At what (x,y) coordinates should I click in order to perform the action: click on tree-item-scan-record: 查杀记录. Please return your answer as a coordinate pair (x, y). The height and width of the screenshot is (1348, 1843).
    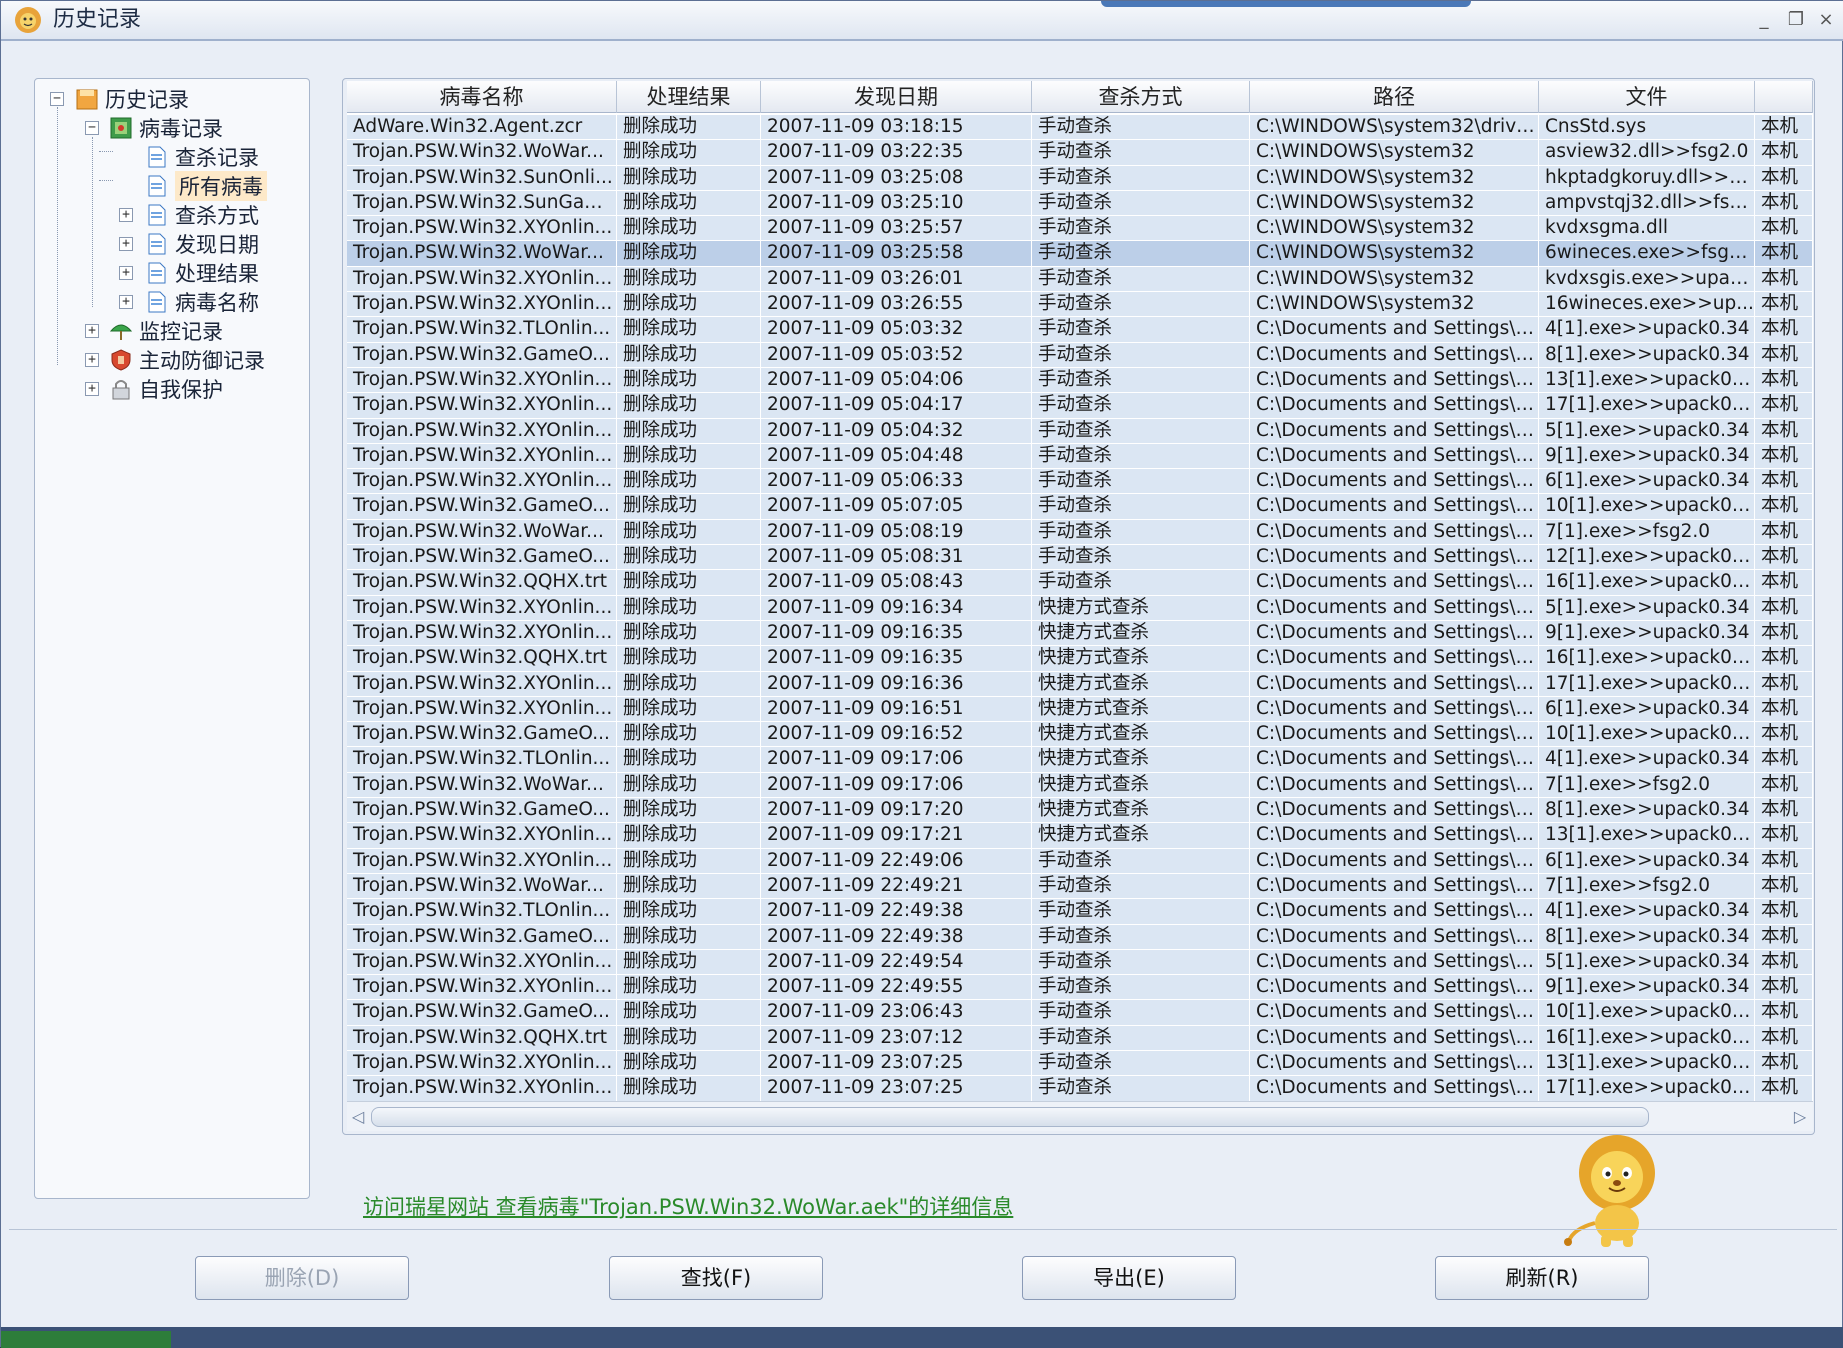
    Looking at the image, I should click on (202, 157).